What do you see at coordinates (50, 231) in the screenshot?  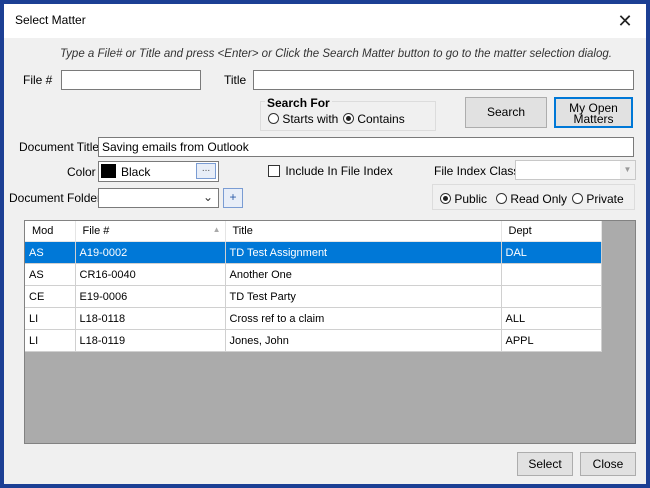 I see `column-header-mod: Mod` at bounding box center [50, 231].